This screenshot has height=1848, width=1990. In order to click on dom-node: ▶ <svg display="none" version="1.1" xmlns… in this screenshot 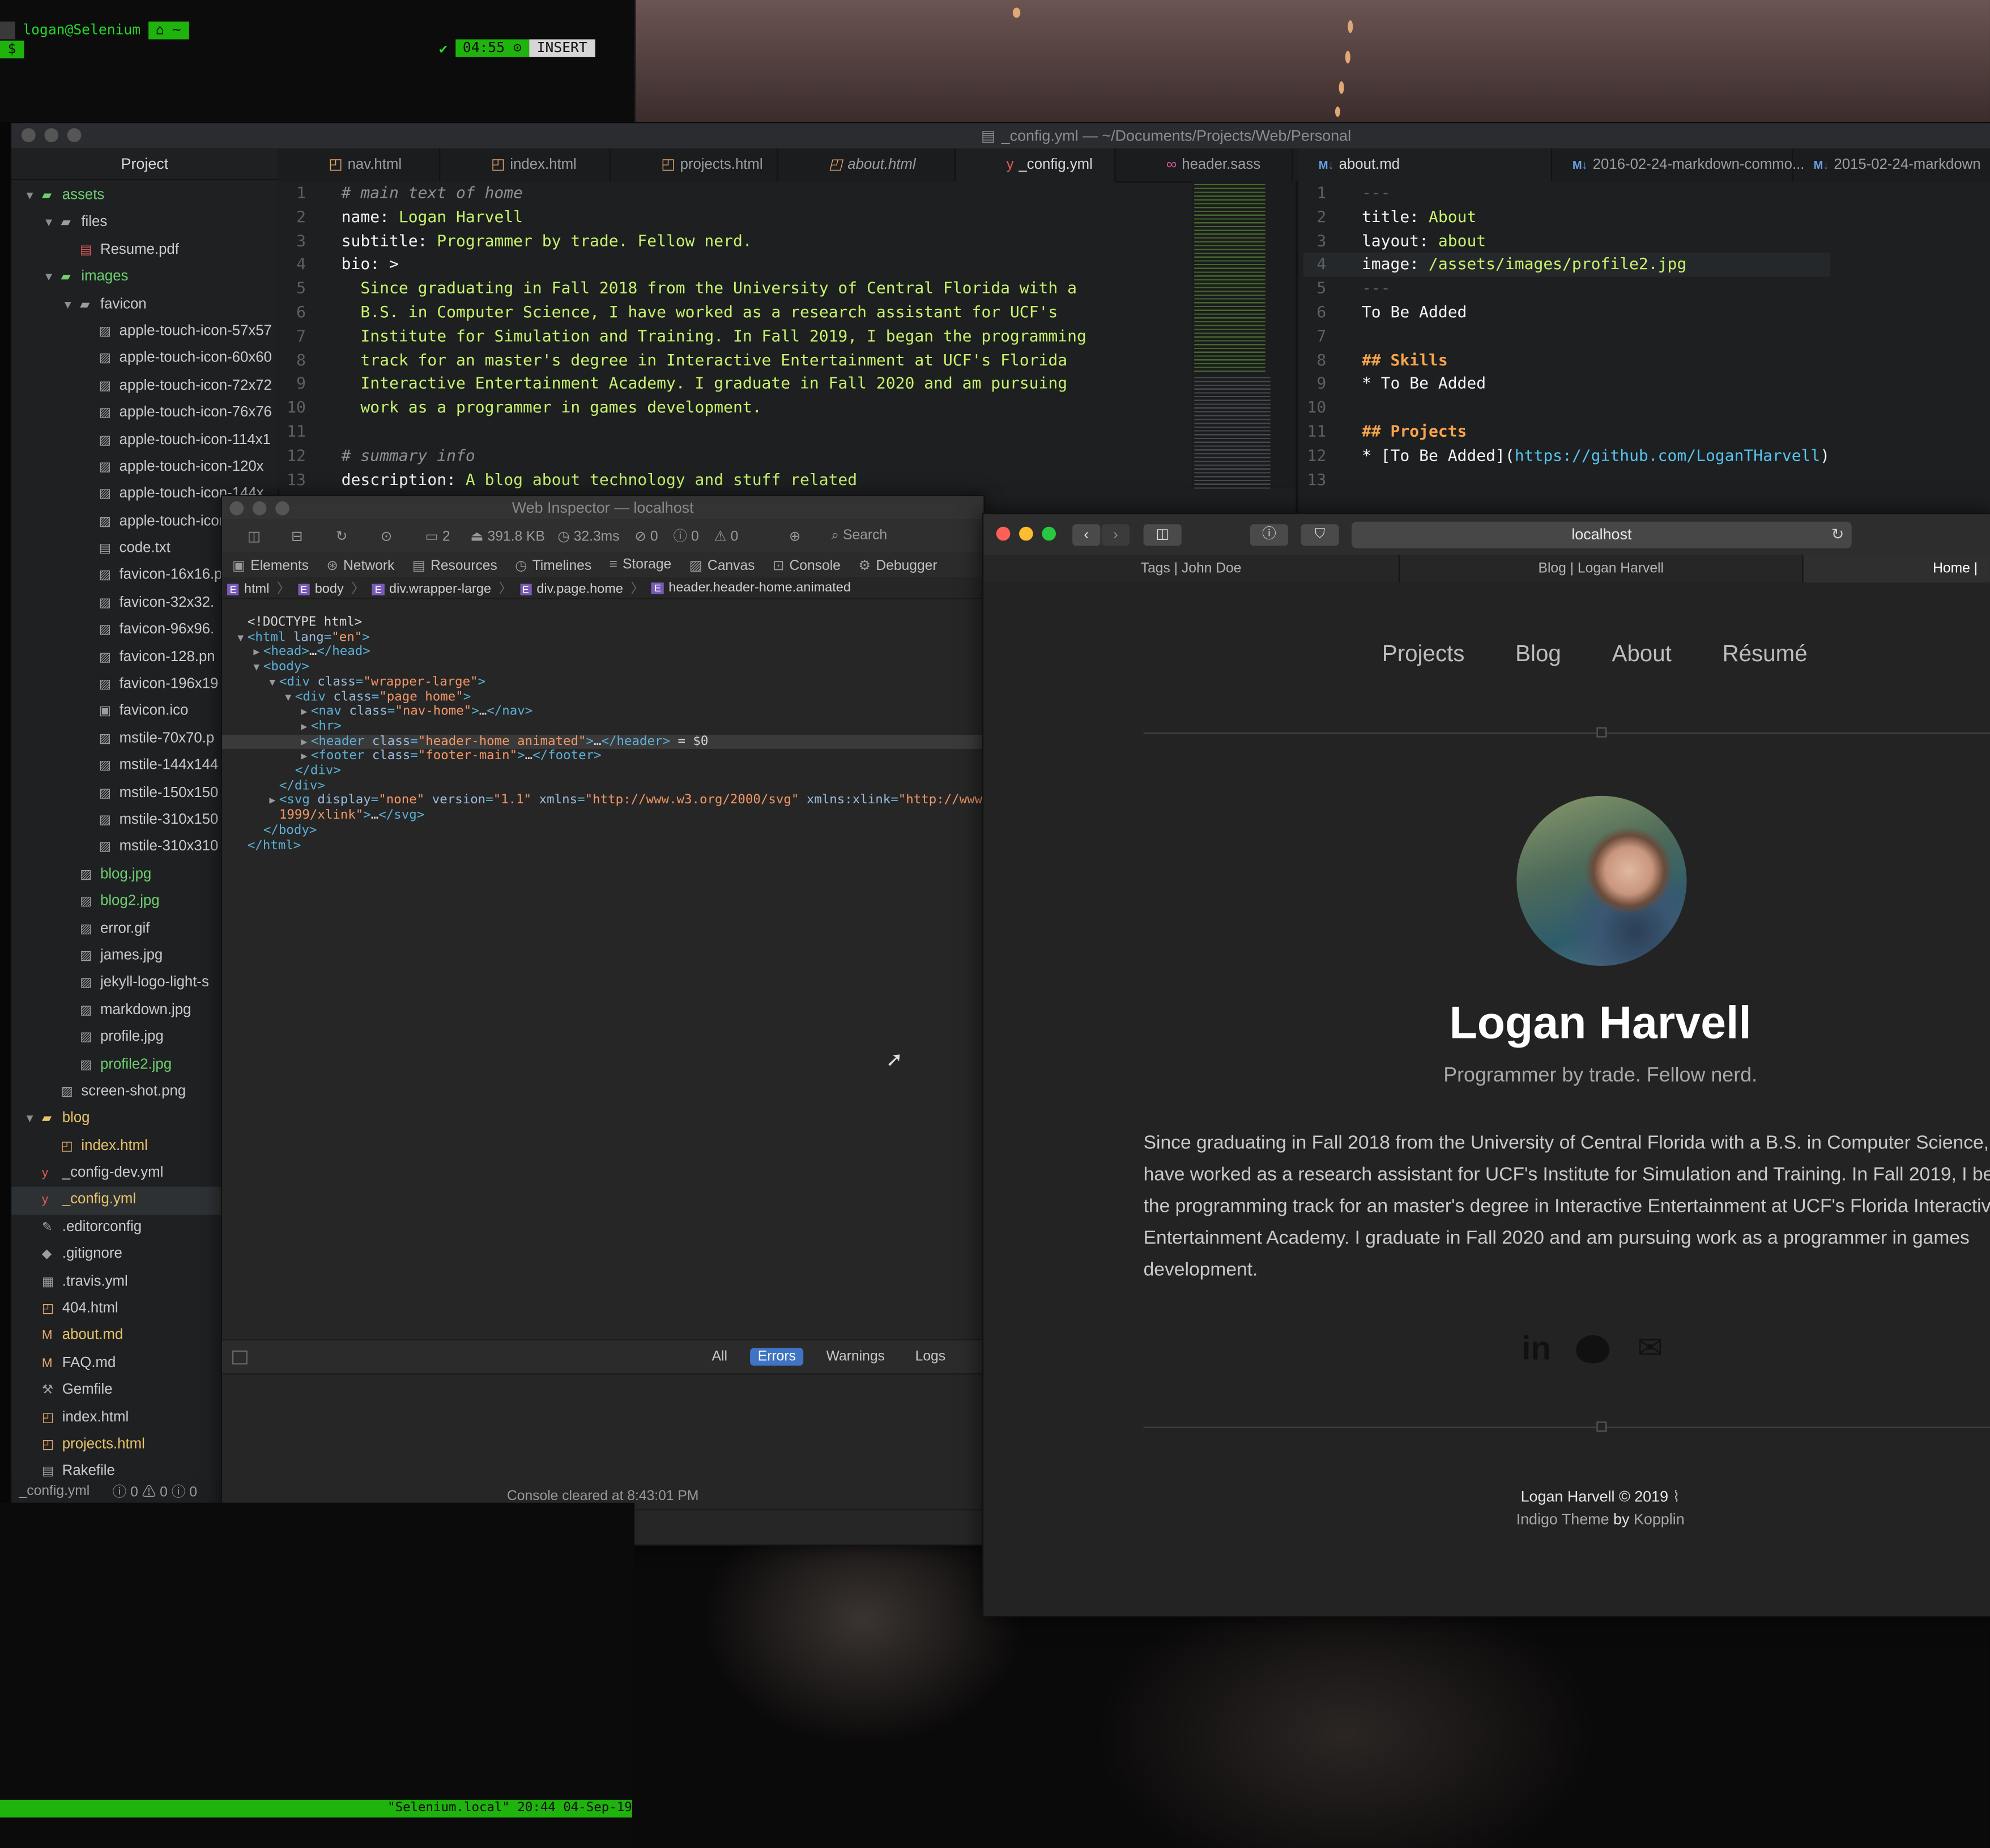, I will do `click(602, 801)`.